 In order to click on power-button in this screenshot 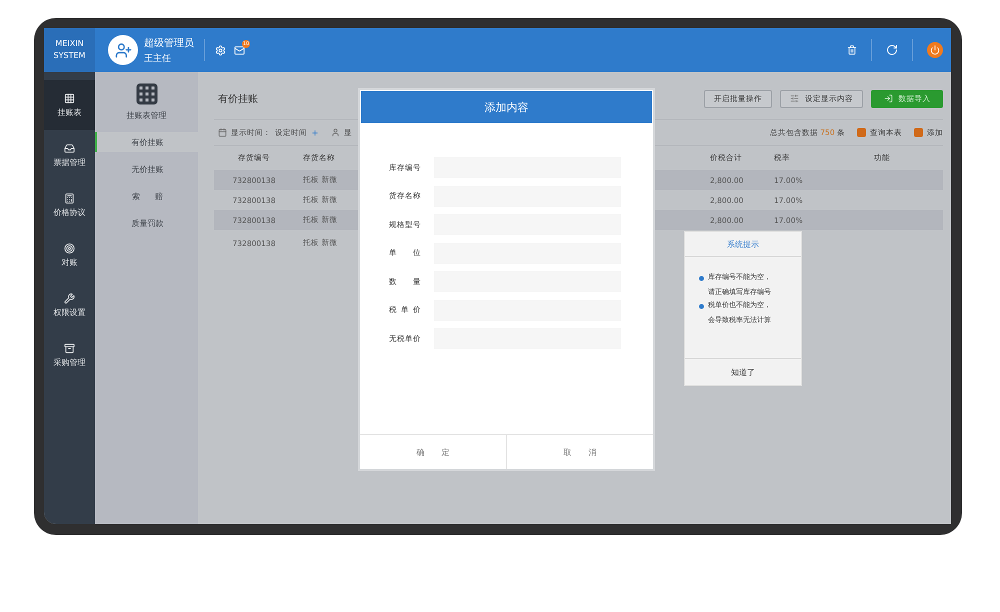, I will do `click(935, 50)`.